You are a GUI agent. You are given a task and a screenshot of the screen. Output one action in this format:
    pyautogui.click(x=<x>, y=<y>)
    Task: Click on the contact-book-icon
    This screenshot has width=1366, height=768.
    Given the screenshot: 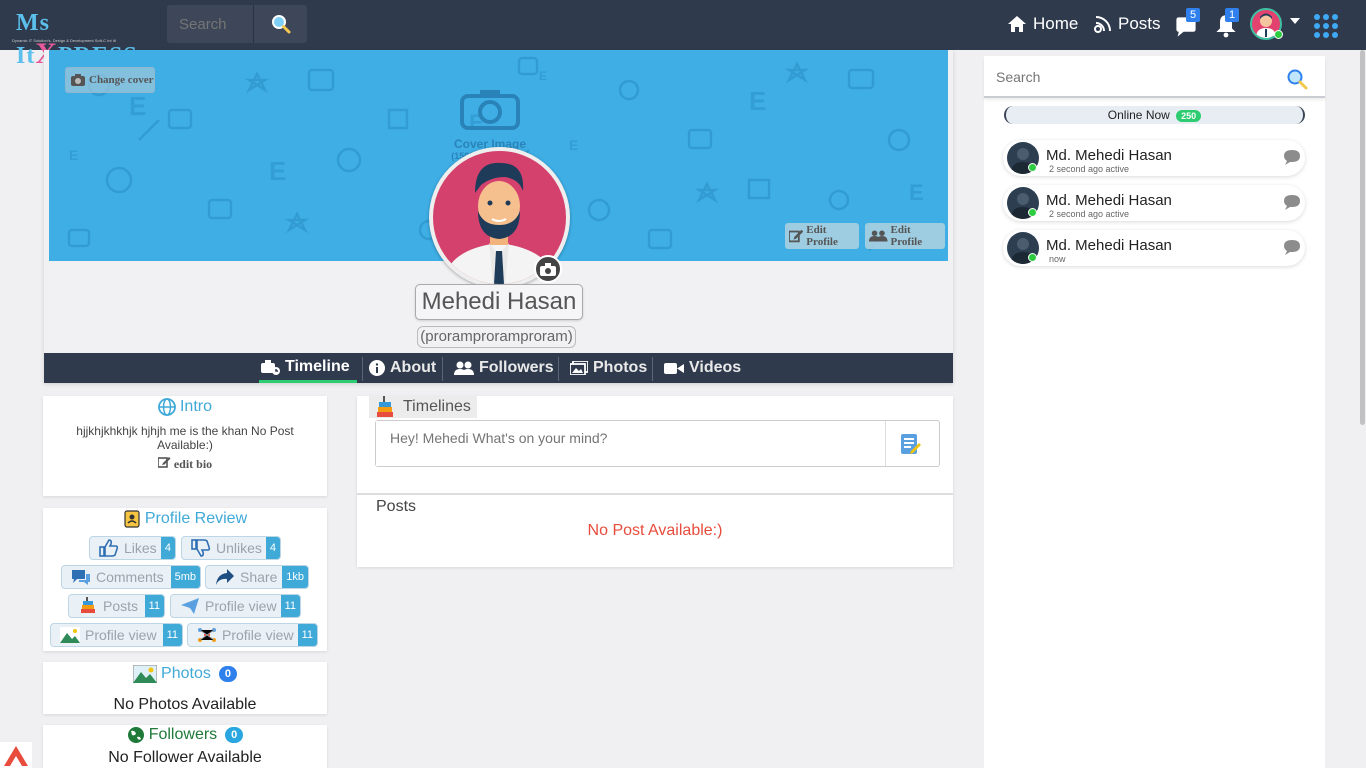 What is the action you would take?
    pyautogui.click(x=132, y=519)
    